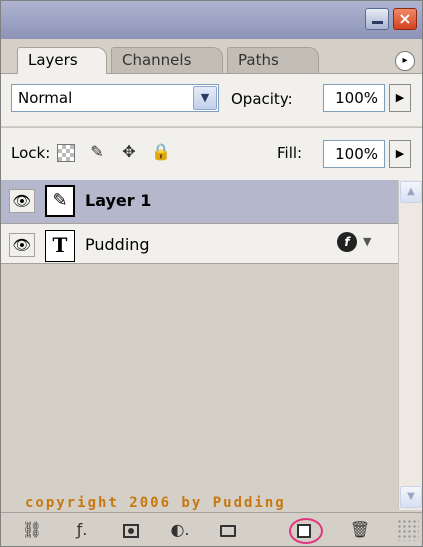 The width and height of the screenshot is (423, 547). Describe the element at coordinates (131, 530) in the screenshot. I see `add-mask-icon` at that location.